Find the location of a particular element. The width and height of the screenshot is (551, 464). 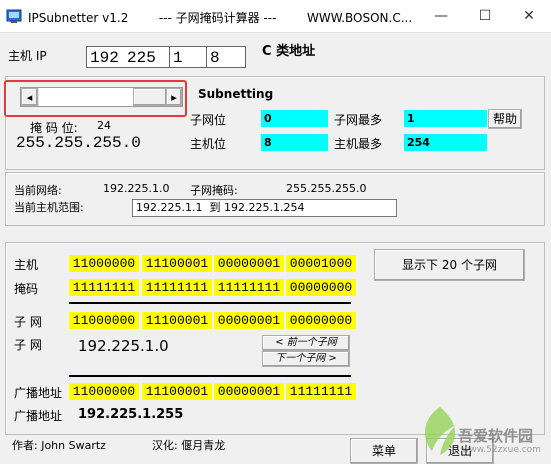

subnet-mask-label: 子网掩码: is located at coordinates (214, 190).